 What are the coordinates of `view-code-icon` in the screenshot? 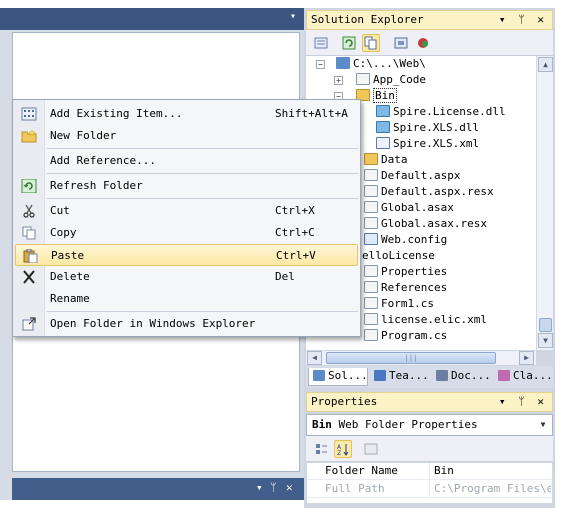 It's located at (401, 43).